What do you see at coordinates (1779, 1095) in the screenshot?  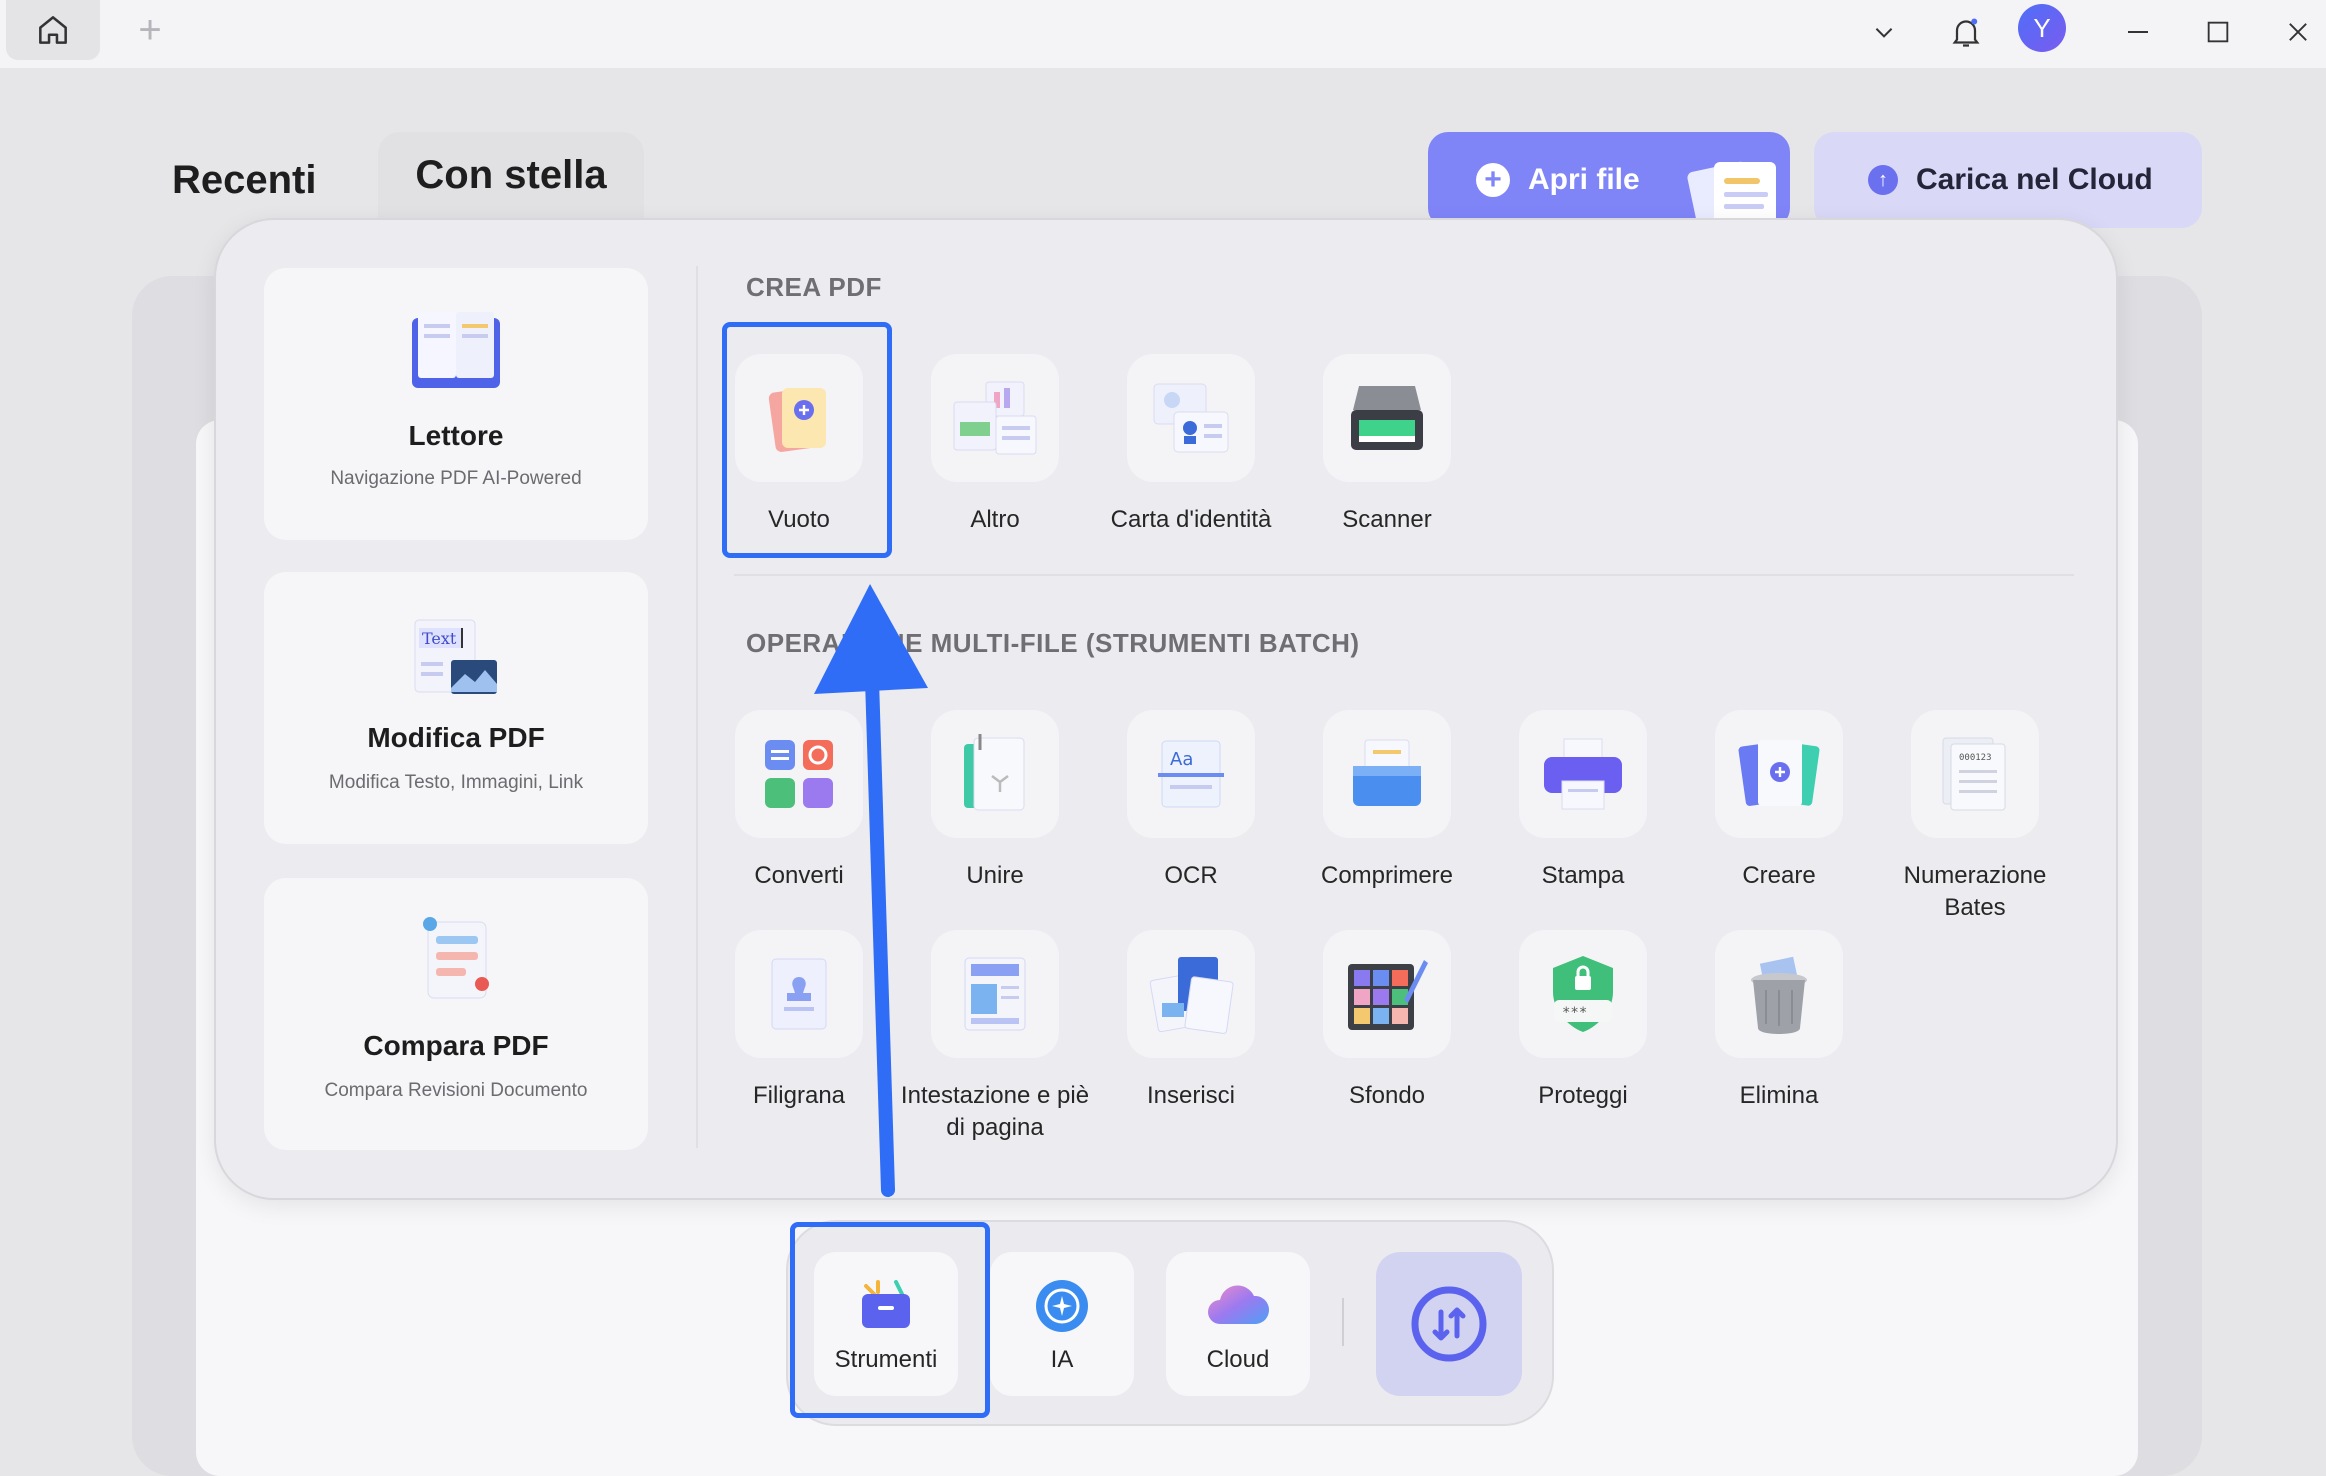 I see `tool-label: Elimina` at bounding box center [1779, 1095].